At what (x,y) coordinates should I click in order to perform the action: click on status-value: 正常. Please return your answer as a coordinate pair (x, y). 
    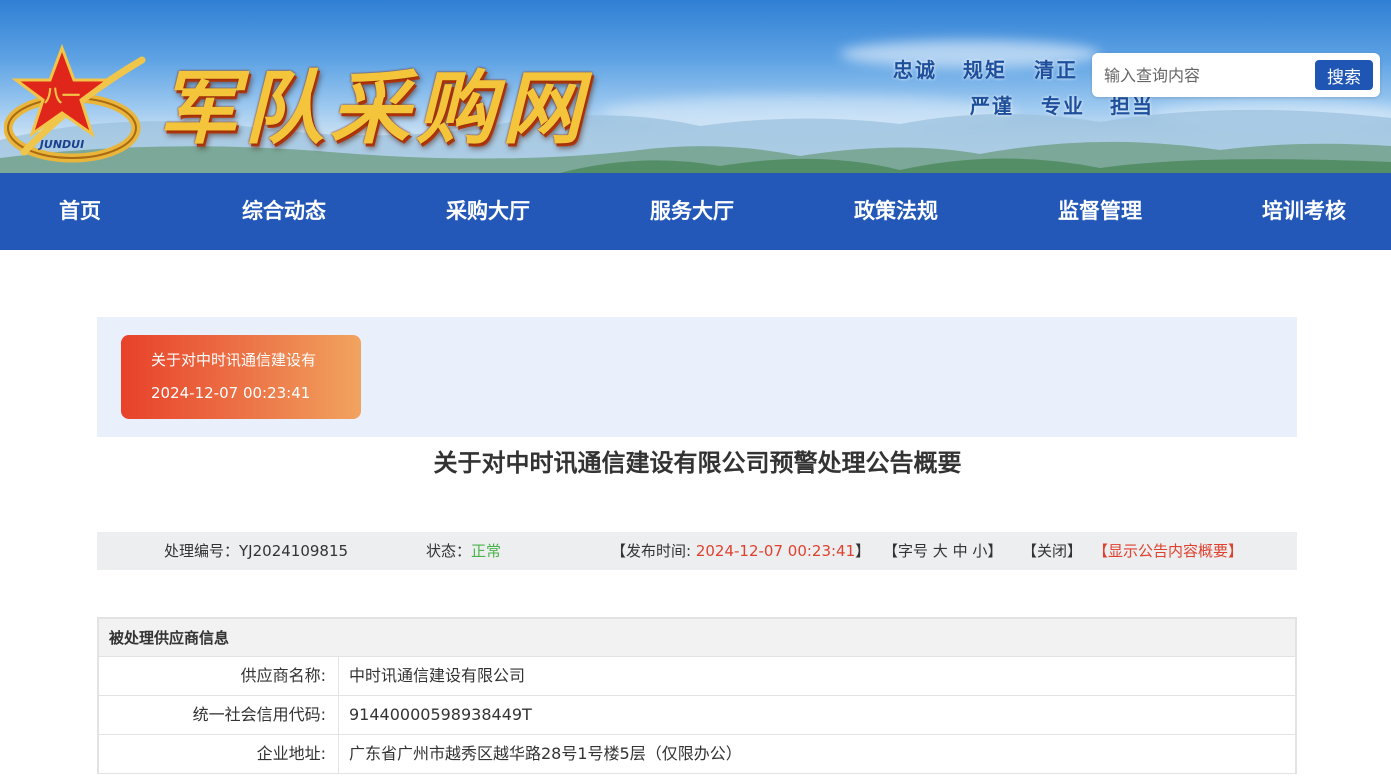
    Looking at the image, I should click on (486, 551).